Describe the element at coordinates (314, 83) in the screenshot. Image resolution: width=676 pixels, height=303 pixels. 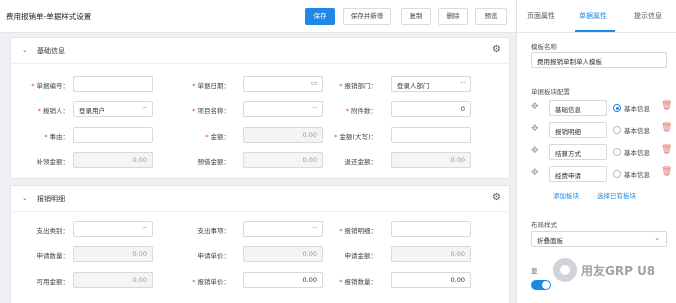
I see `calendar-icon: ▭` at that location.